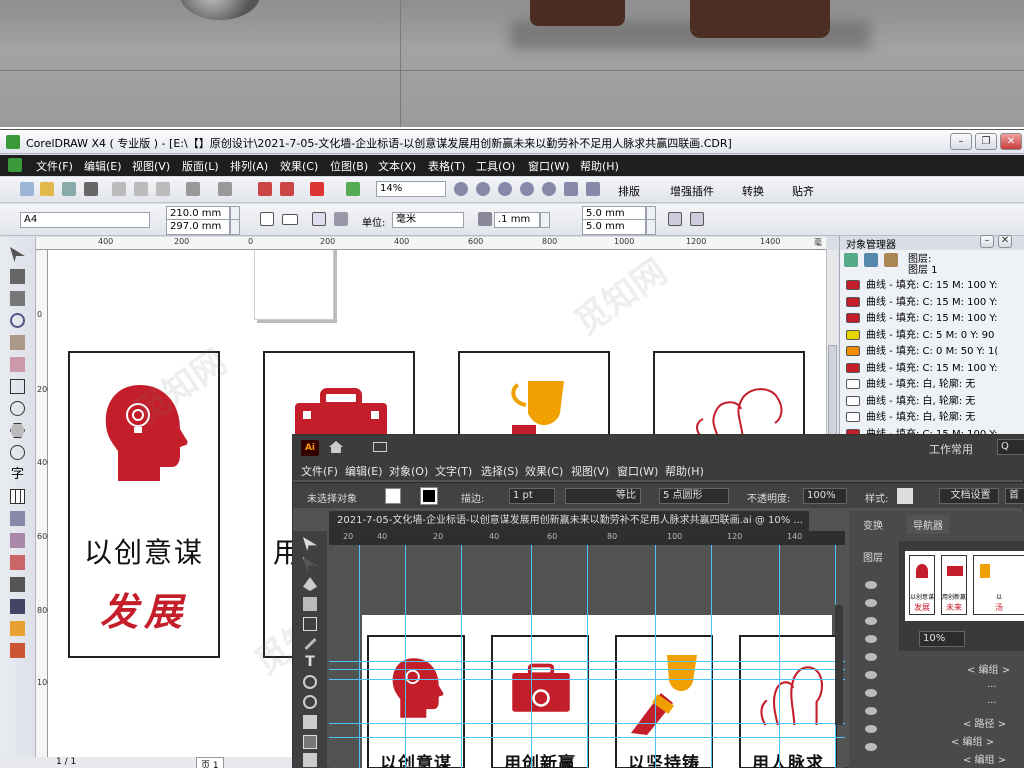 This screenshot has width=1024, height=768. I want to click on zoom-selected-icon, so click(505, 189).